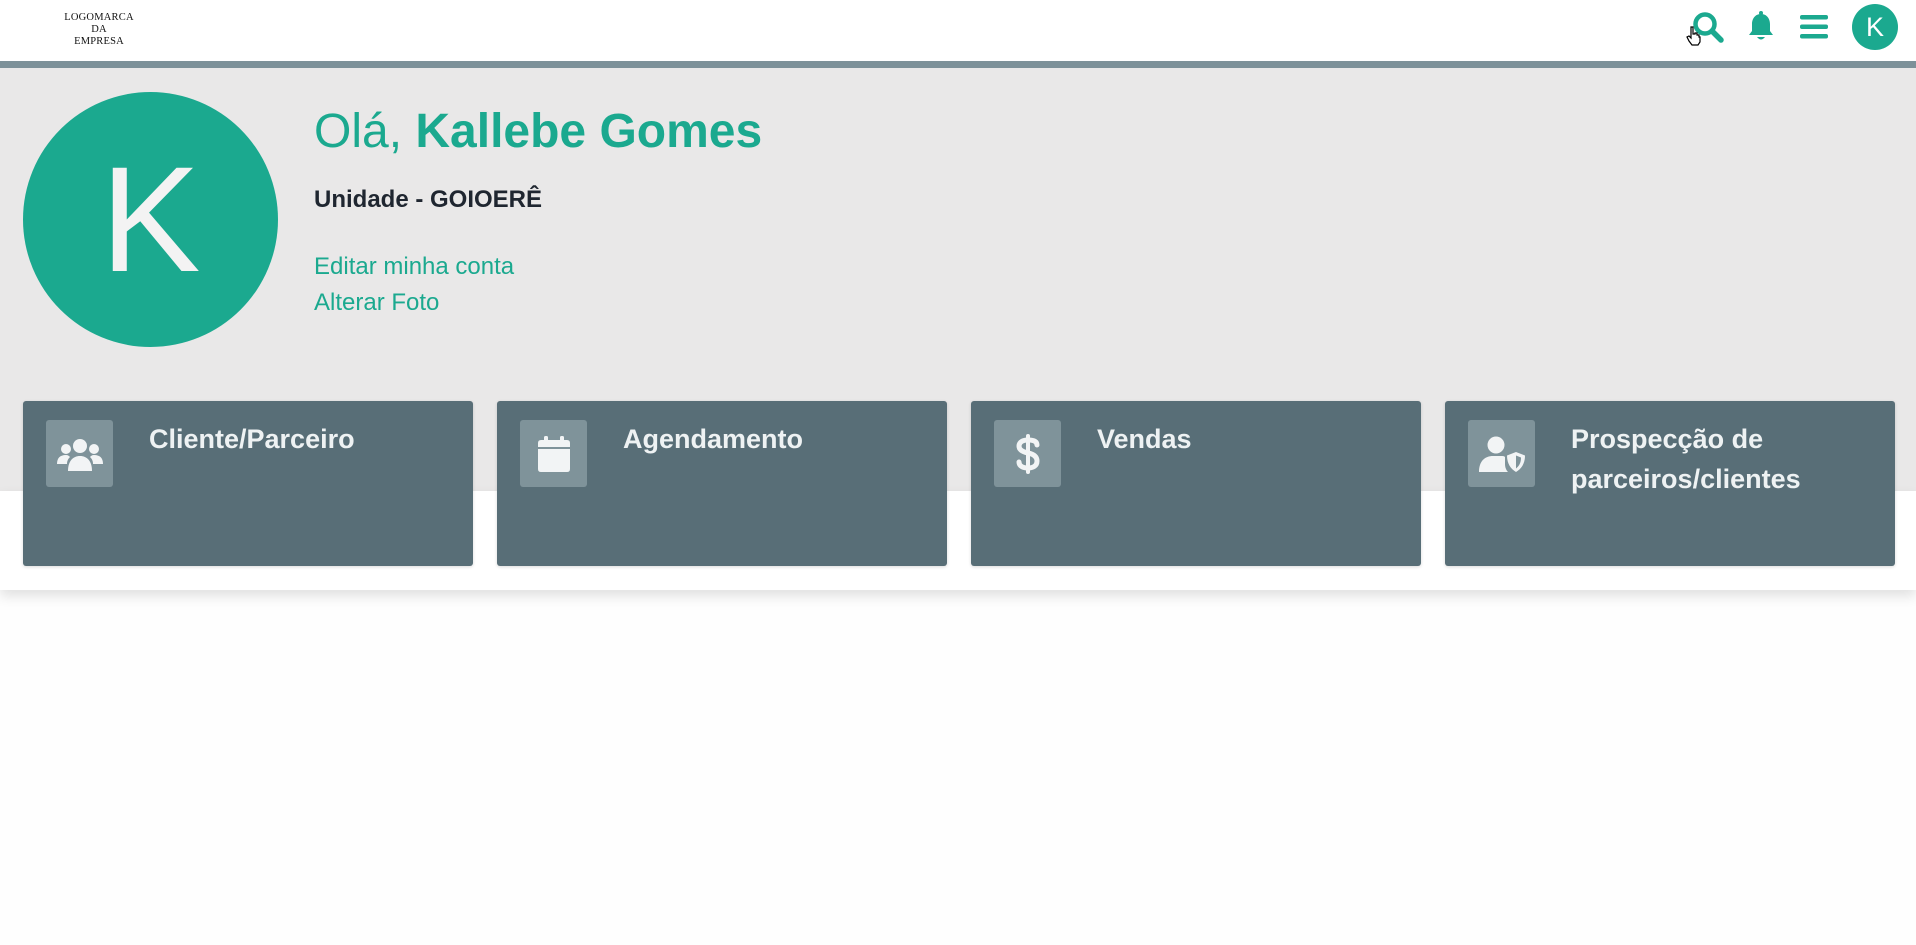  What do you see at coordinates (428, 199) in the screenshot?
I see `unit-label: Unidade - GOIOERÊ` at bounding box center [428, 199].